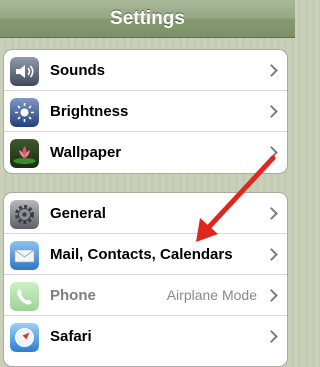 This screenshot has height=367, width=320. What do you see at coordinates (145, 336) in the screenshot?
I see `settings-row-safari: Safari` at bounding box center [145, 336].